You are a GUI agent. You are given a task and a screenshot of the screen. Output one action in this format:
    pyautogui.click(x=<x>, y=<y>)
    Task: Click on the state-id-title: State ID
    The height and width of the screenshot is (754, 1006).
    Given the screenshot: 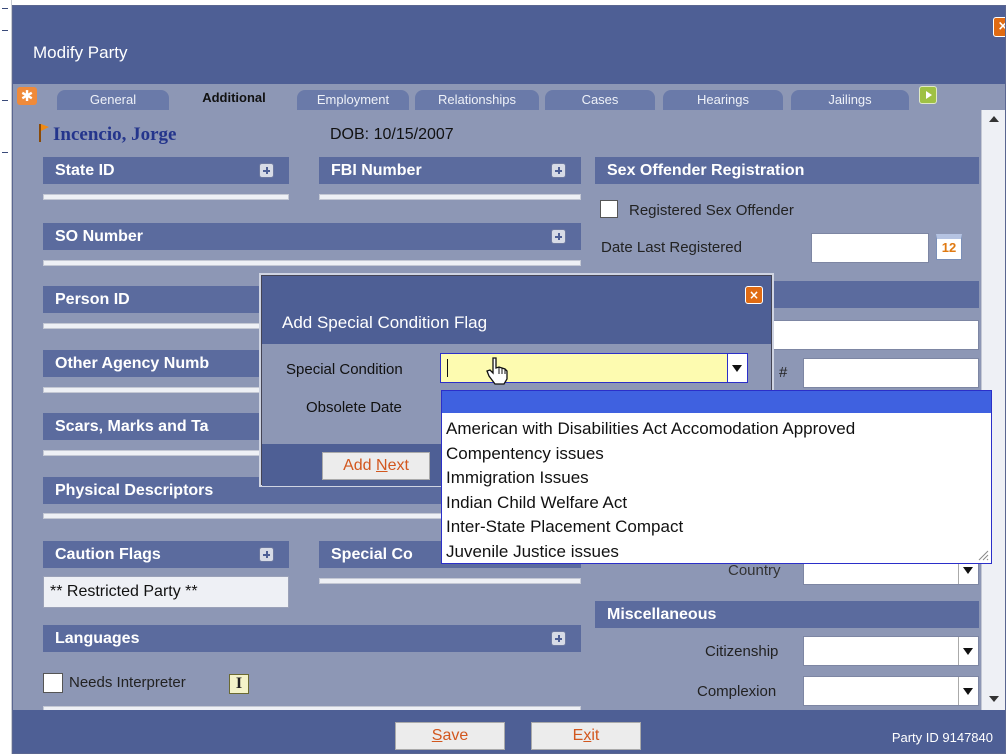 What is the action you would take?
    pyautogui.click(x=85, y=170)
    